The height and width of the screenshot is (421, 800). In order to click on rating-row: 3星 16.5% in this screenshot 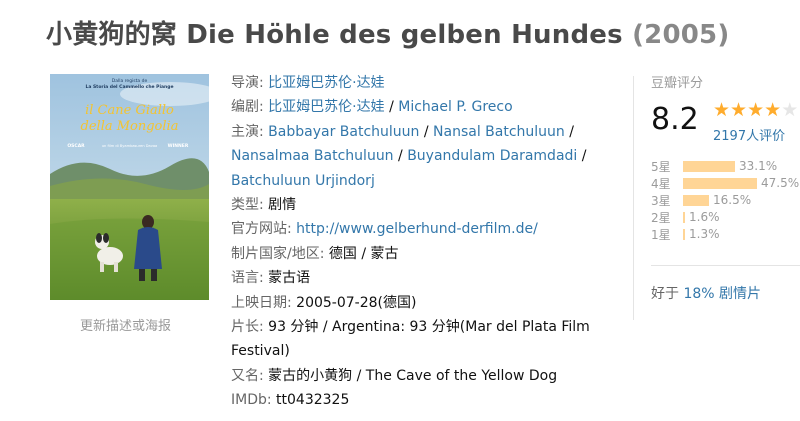, I will do `click(725, 200)`.